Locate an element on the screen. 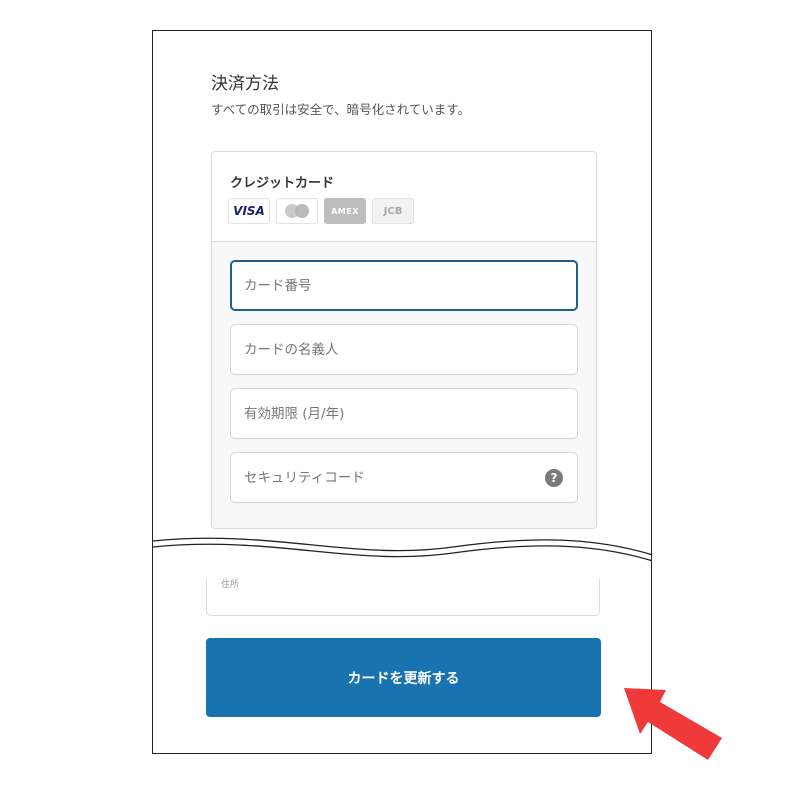 This screenshot has width=800, height=800. mastercard-logo-icon is located at coordinates (297, 211).